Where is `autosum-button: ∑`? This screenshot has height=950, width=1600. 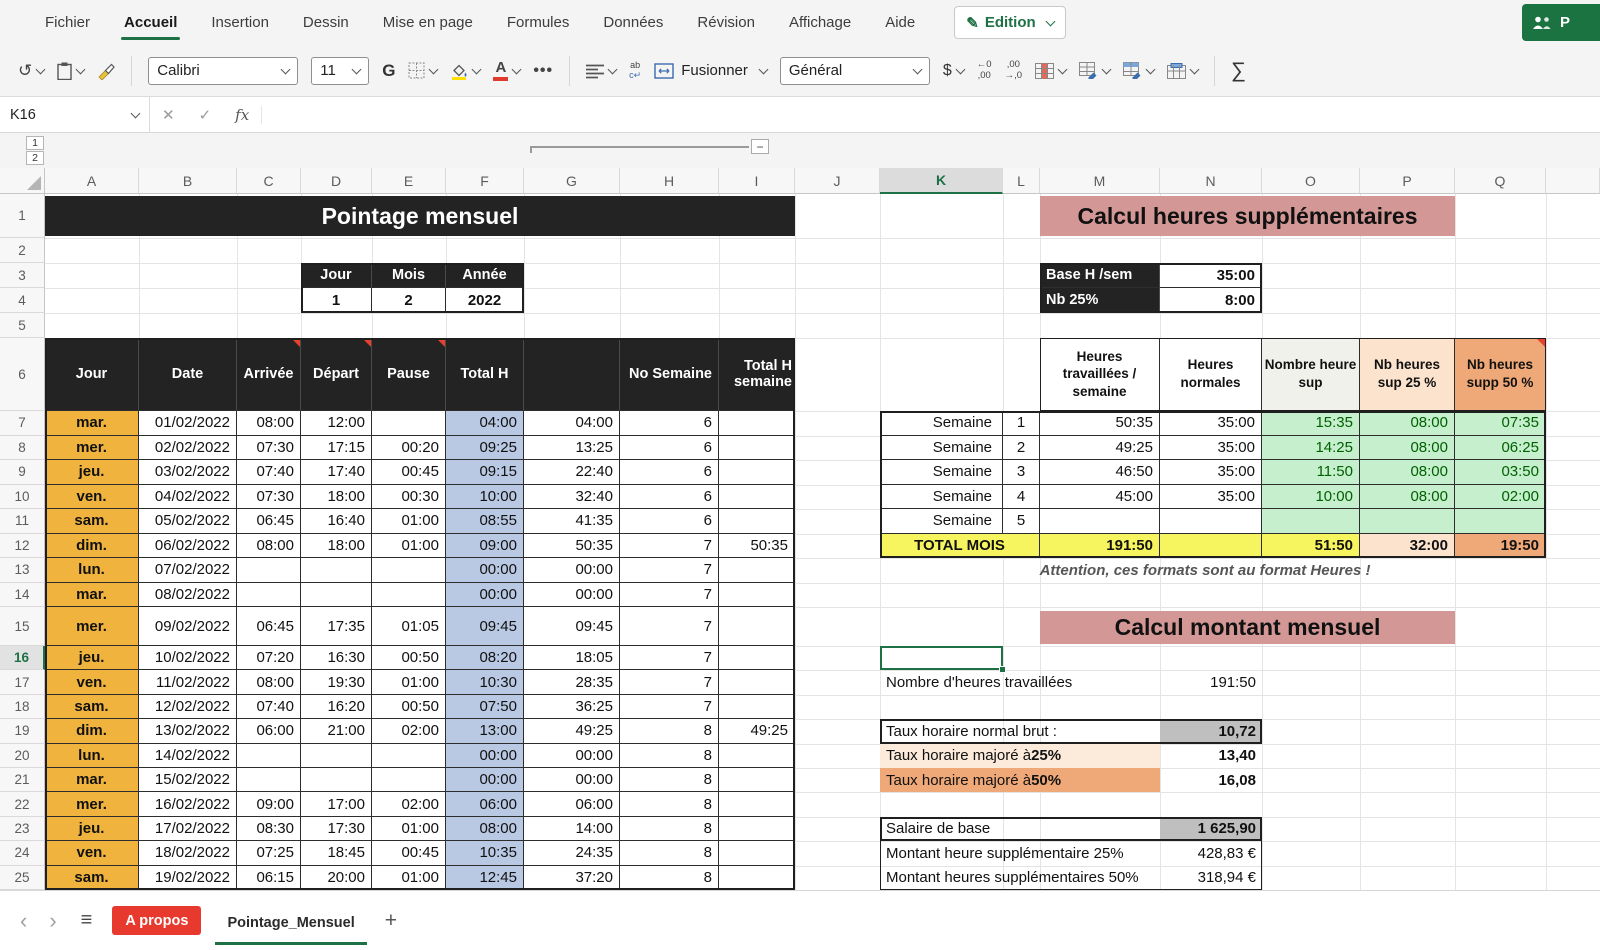 autosum-button: ∑ is located at coordinates (1238, 71).